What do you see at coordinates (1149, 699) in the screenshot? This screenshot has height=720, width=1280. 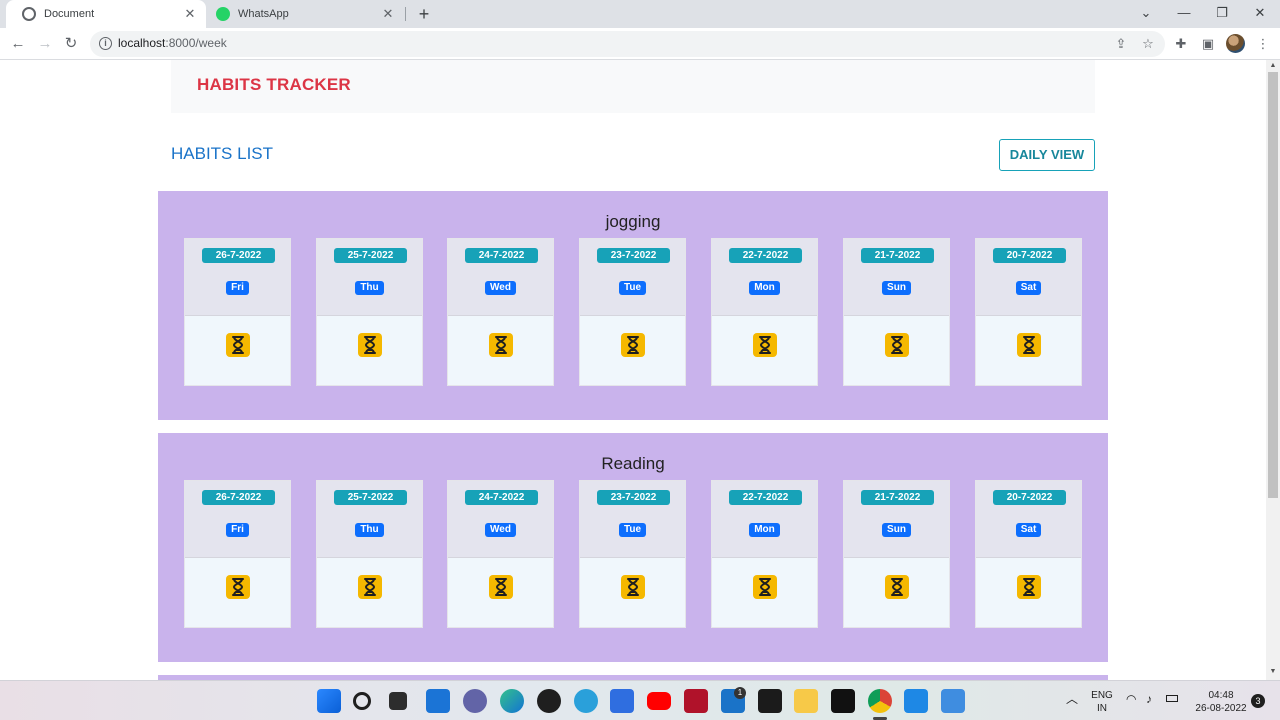 I see `volume-icon: ♪` at bounding box center [1149, 699].